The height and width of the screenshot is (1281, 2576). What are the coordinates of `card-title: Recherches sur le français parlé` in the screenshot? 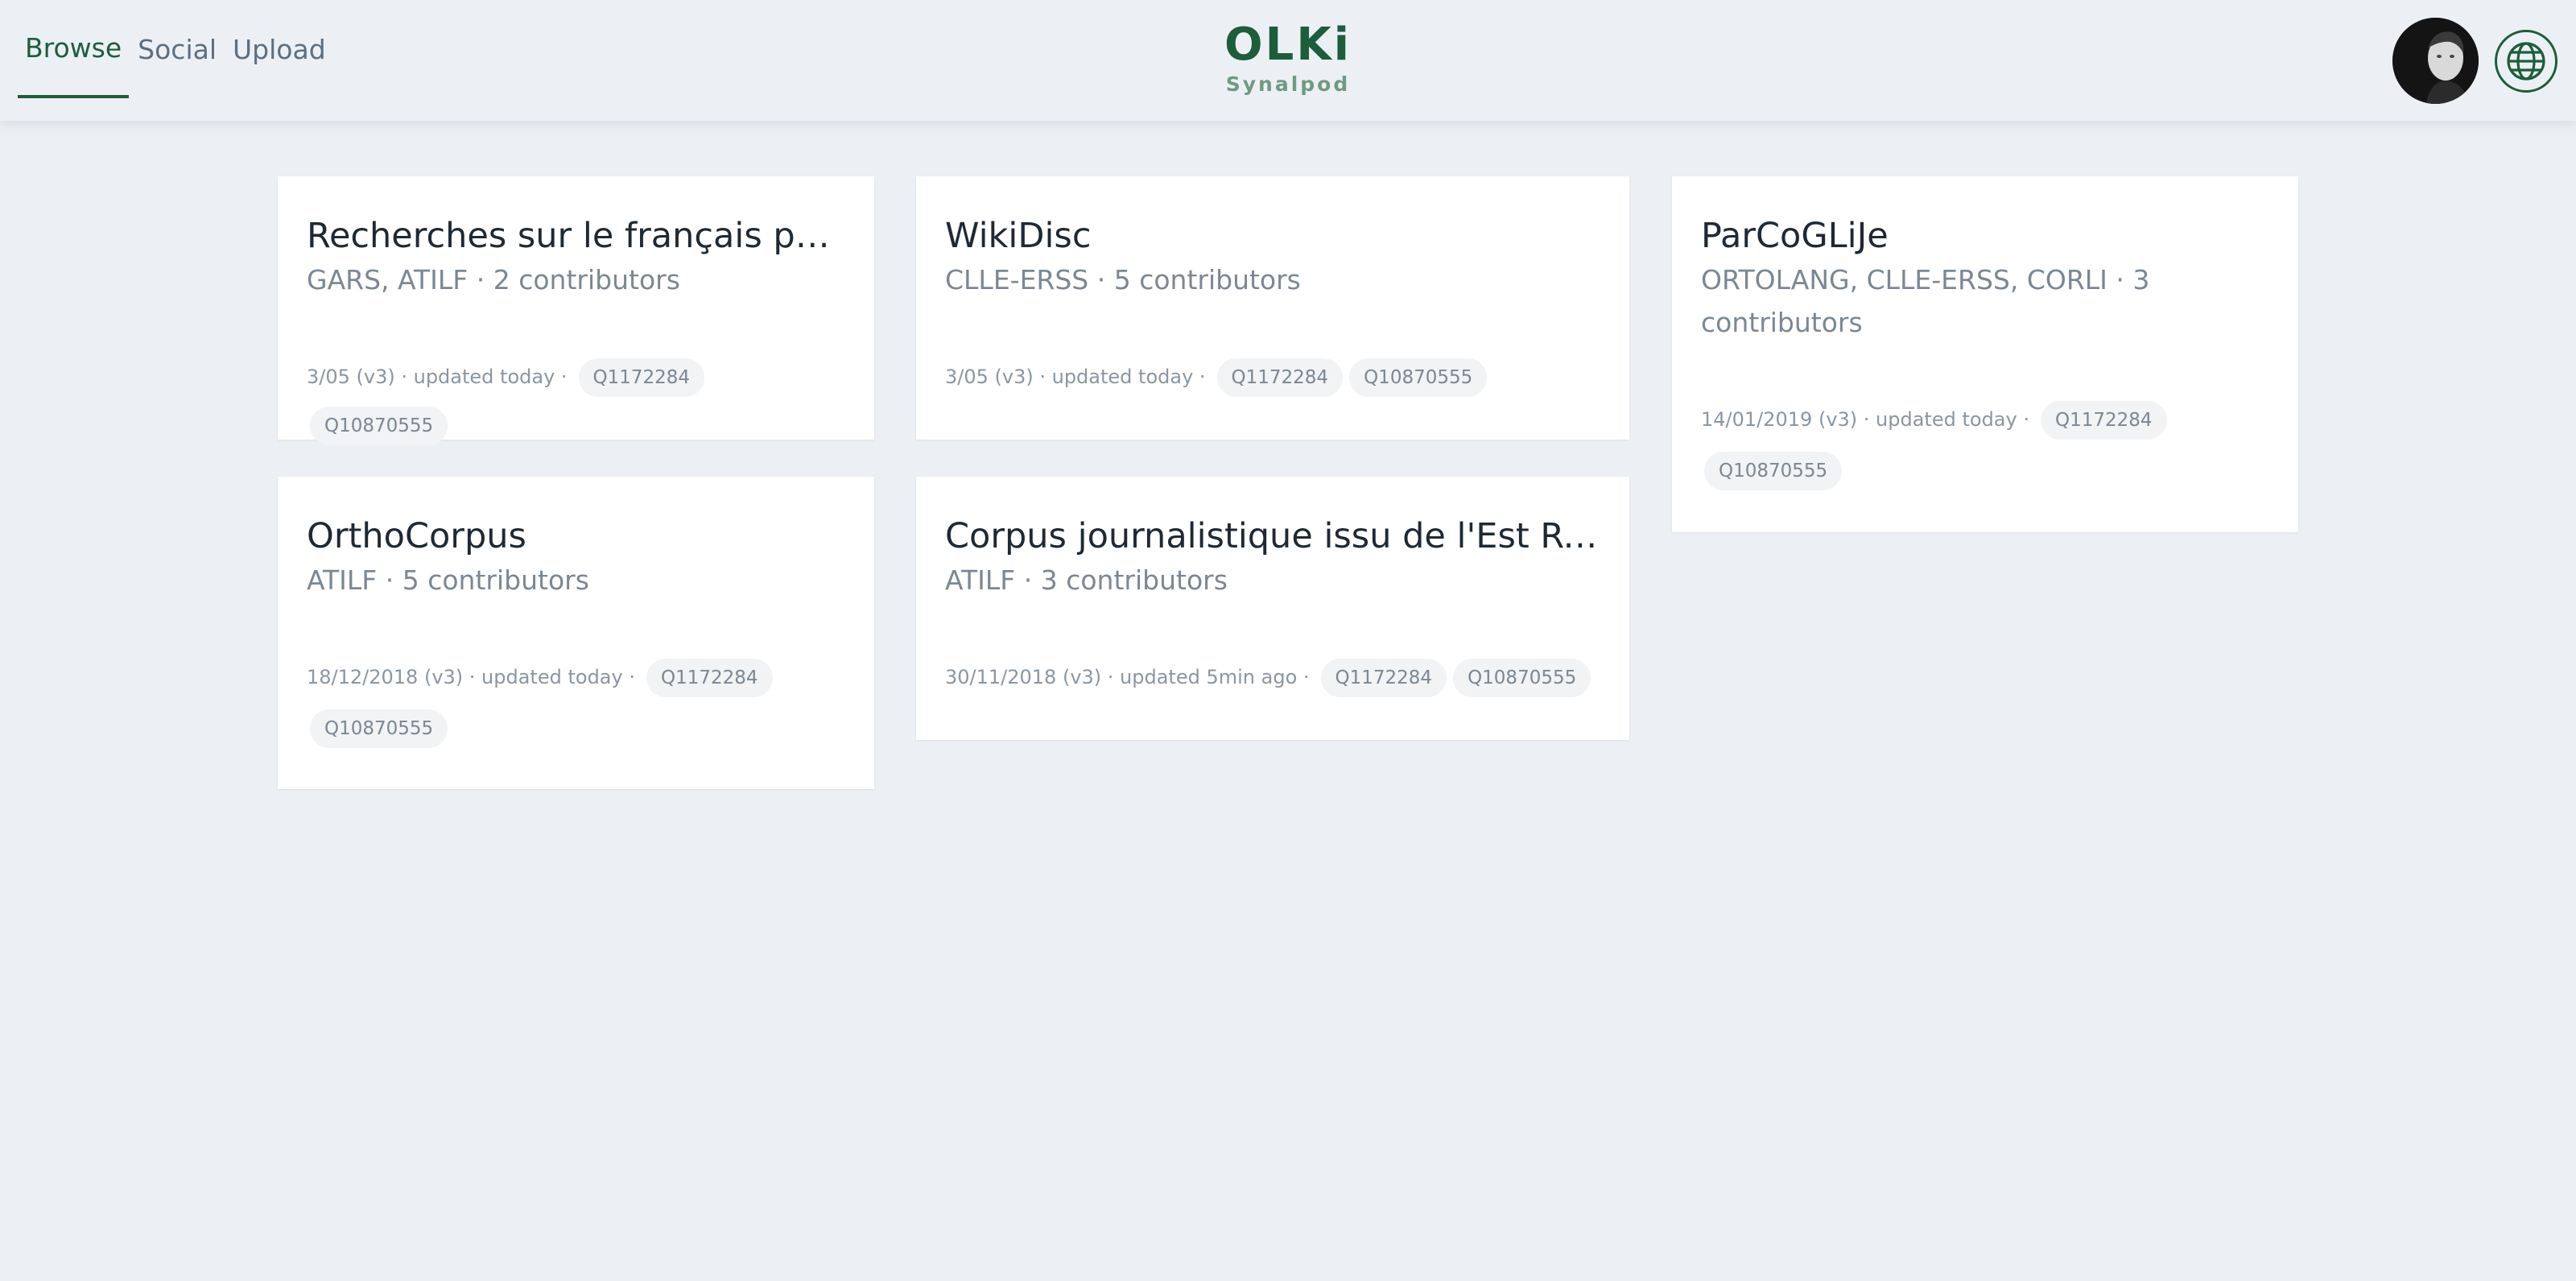 It's located at (576, 235).